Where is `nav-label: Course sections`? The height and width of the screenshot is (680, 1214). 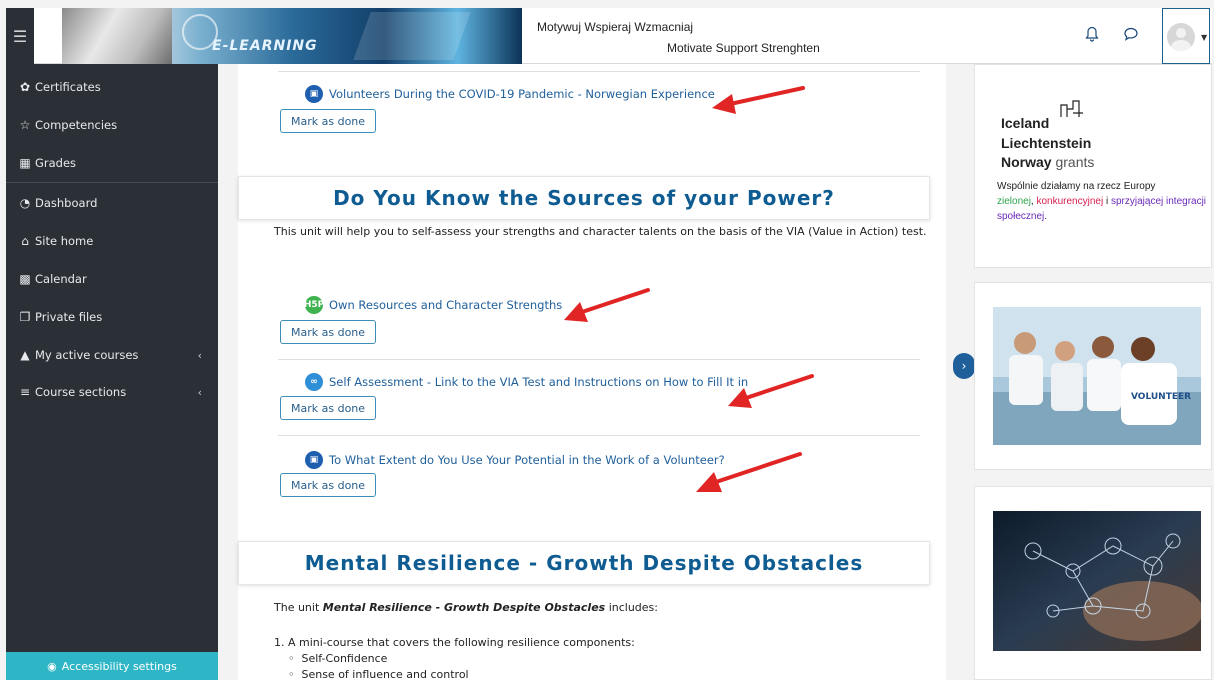 nav-label: Course sections is located at coordinates (81, 392).